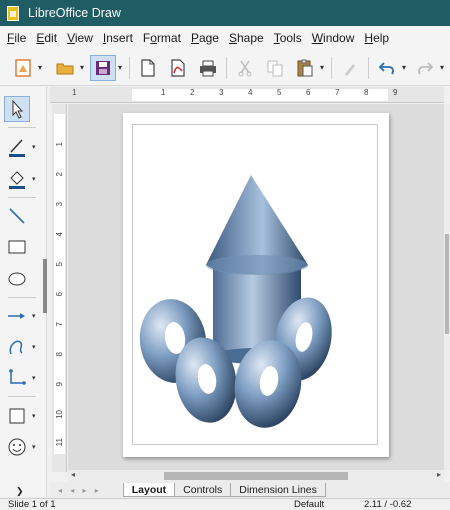 The image size is (450, 510). I want to click on open-dropdown-arrow: ▾, so click(82, 67).